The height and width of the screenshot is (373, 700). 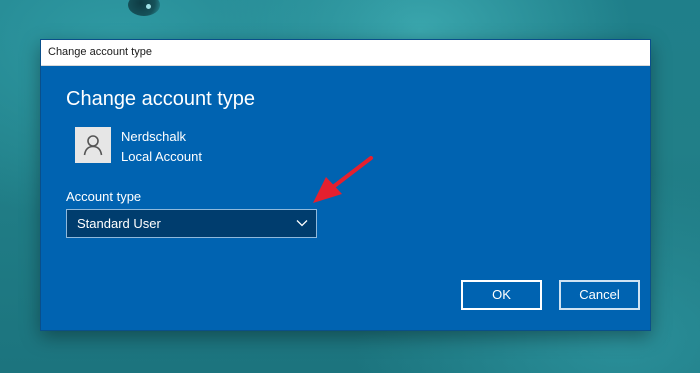 What do you see at coordinates (302, 223) in the screenshot?
I see `chevron-down-icon` at bounding box center [302, 223].